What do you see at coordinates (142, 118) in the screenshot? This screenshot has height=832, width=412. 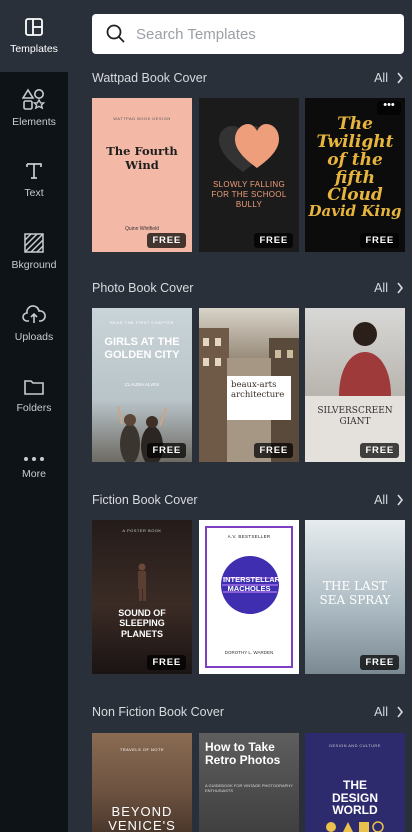 I see `cover-kicker: WATTPAD BOOK DESIGN` at bounding box center [142, 118].